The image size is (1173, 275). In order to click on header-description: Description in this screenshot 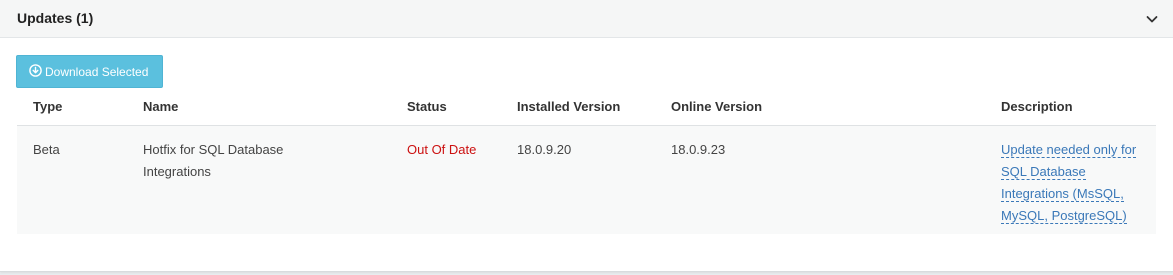, I will do `click(1073, 106)`.